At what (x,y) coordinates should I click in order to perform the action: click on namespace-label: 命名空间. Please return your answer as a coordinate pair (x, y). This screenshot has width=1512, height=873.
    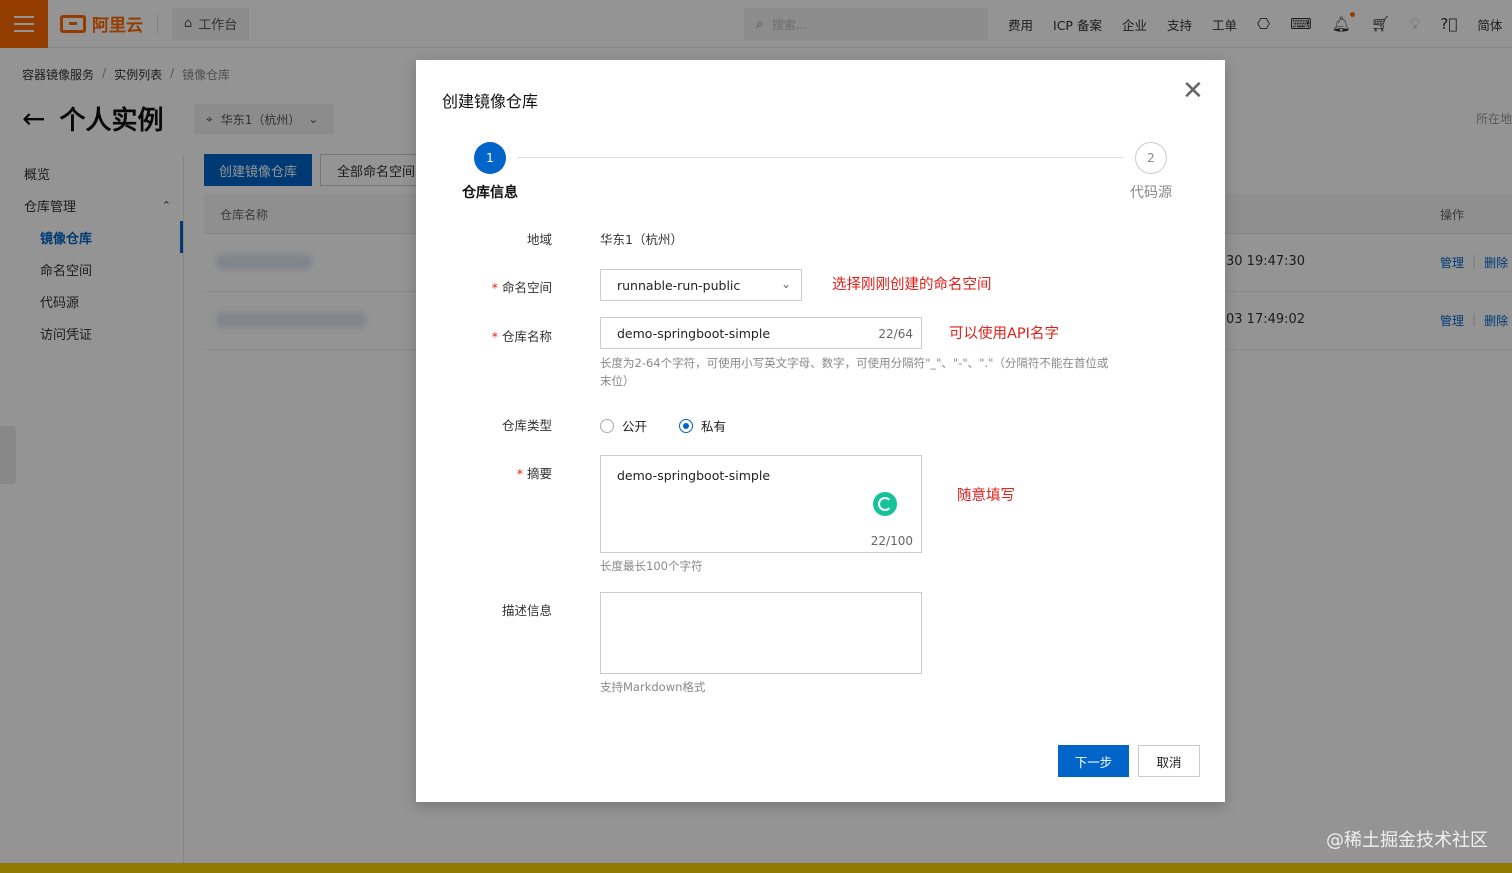
    Looking at the image, I should click on (492, 286).